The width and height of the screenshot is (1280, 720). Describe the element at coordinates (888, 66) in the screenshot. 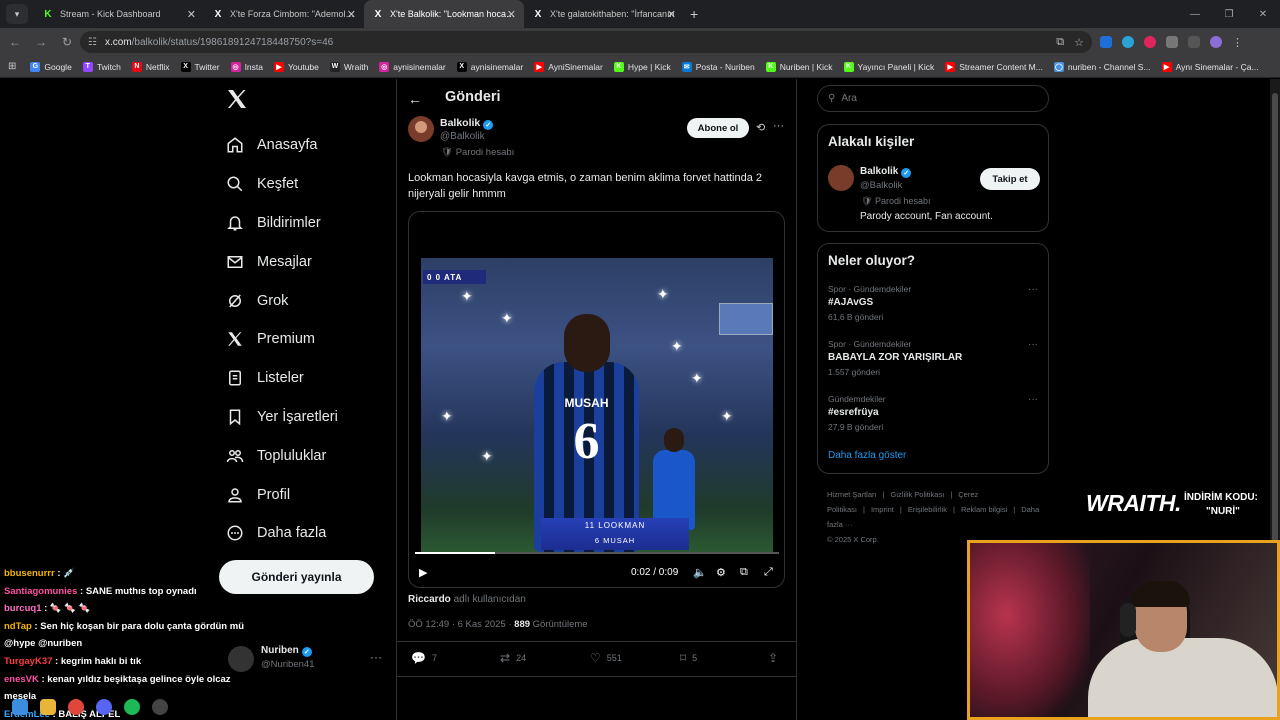

I see `bookmark-item: K Yayıncı Paneli | Kick` at that location.